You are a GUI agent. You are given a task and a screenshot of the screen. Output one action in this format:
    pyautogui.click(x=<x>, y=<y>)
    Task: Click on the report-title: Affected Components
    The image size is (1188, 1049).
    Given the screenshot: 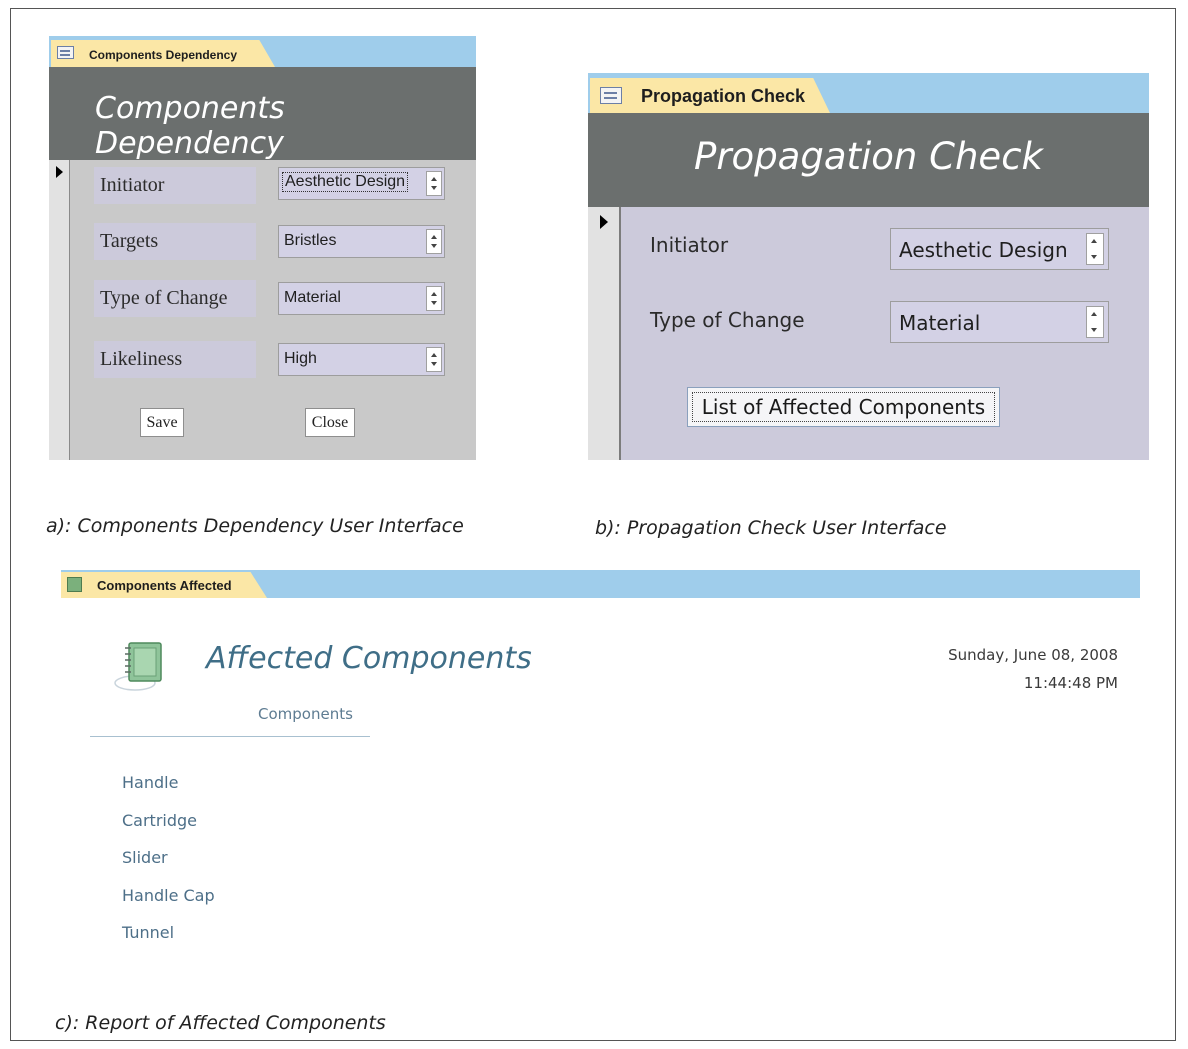 What is the action you would take?
    pyautogui.click(x=369, y=658)
    